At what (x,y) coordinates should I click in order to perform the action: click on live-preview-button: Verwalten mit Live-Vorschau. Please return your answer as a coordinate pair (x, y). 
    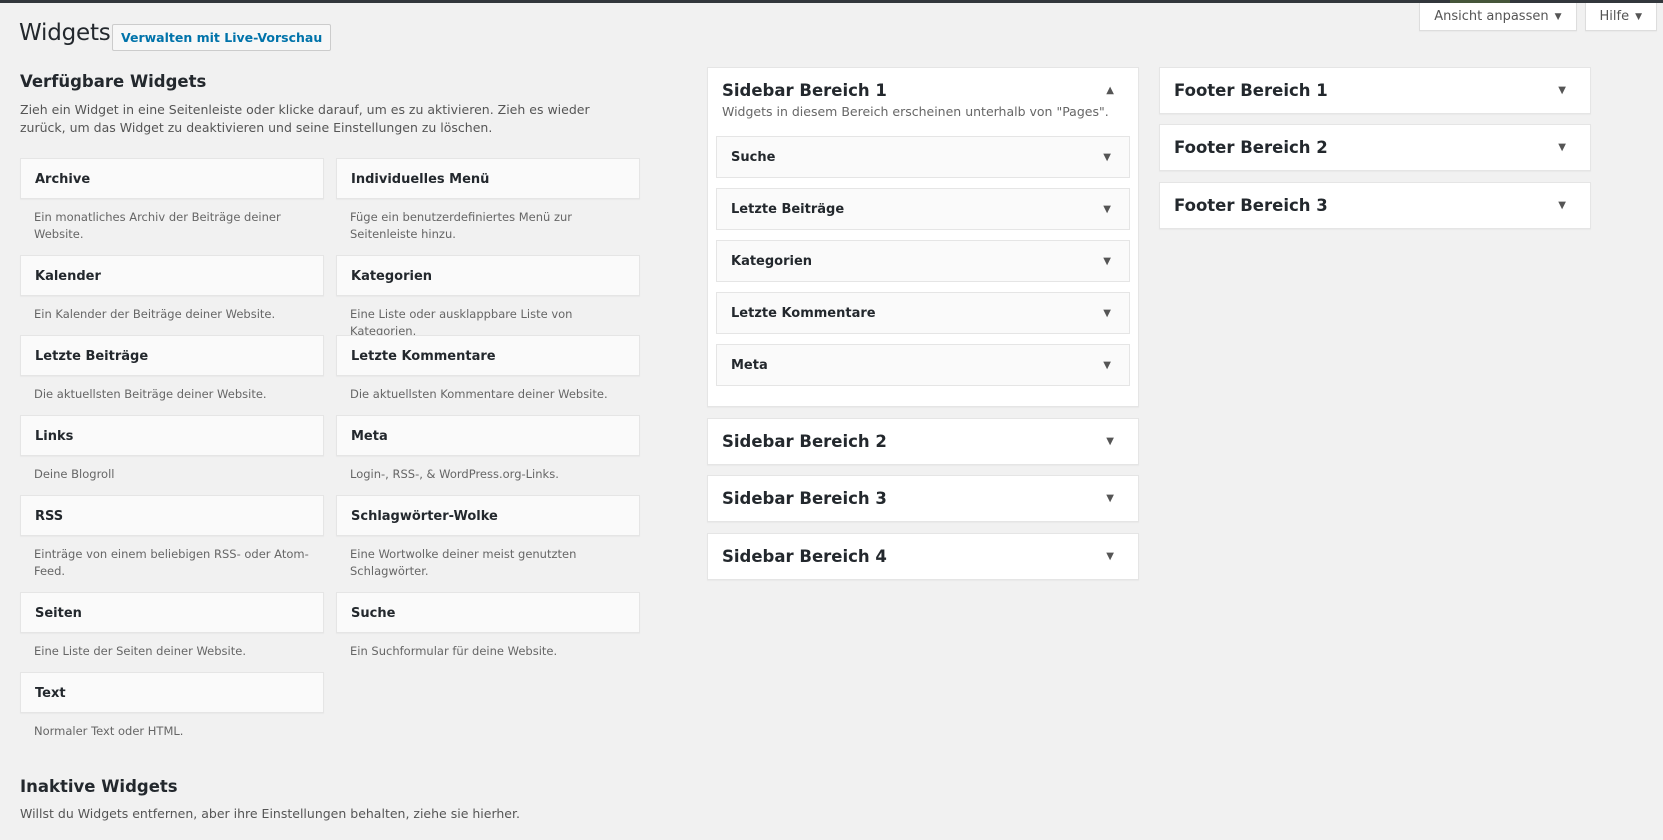
    Looking at the image, I should click on (222, 37).